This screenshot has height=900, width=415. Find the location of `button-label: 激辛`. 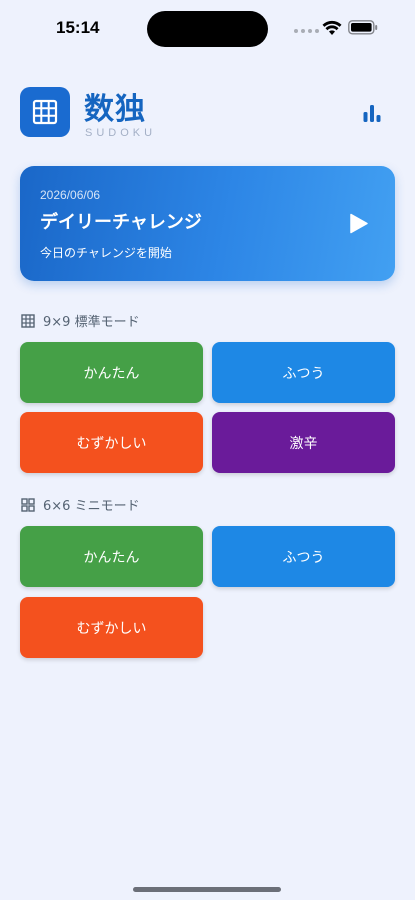

button-label: 激辛 is located at coordinates (303, 443).